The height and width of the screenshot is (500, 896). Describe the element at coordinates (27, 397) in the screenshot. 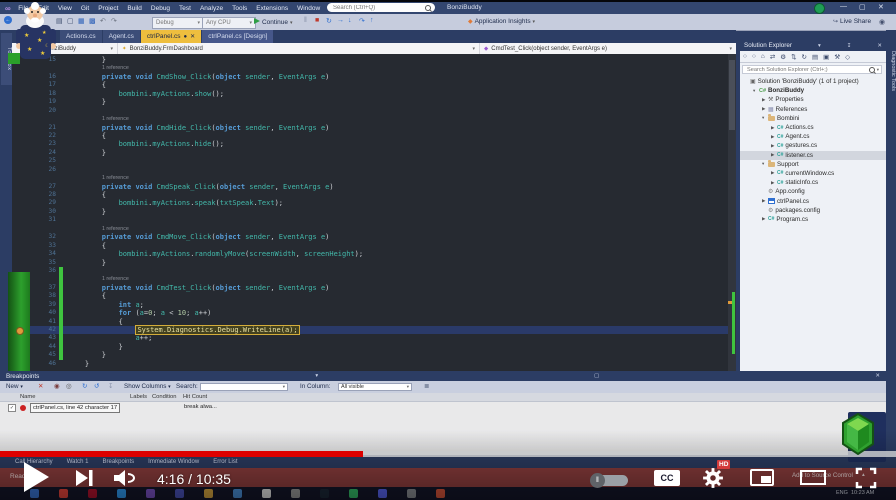

I see `column-header-name: Name` at that location.